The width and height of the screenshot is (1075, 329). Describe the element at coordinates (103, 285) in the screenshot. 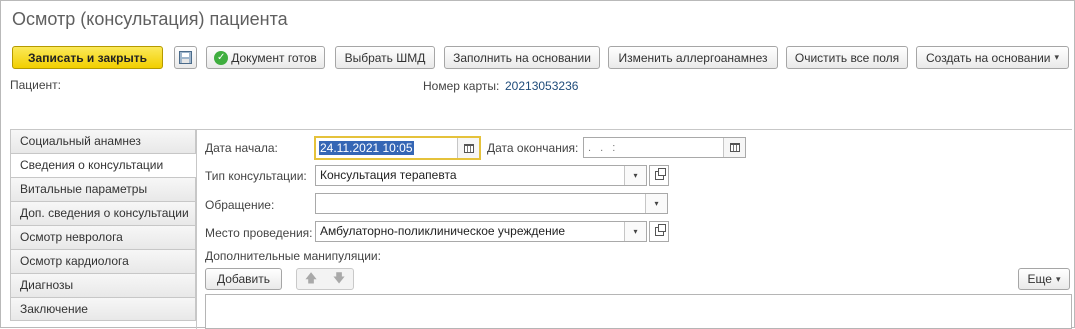

I see `tab-diagnoses: Диагнозы` at that location.